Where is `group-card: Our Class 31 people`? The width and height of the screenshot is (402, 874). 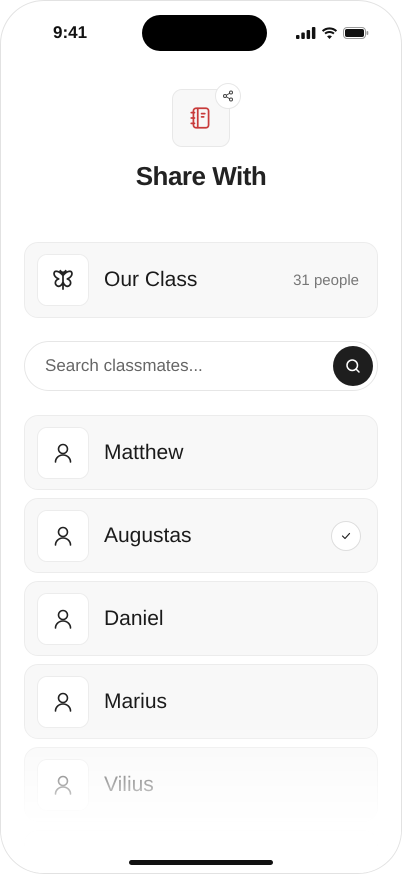 group-card: Our Class 31 people is located at coordinates (201, 280).